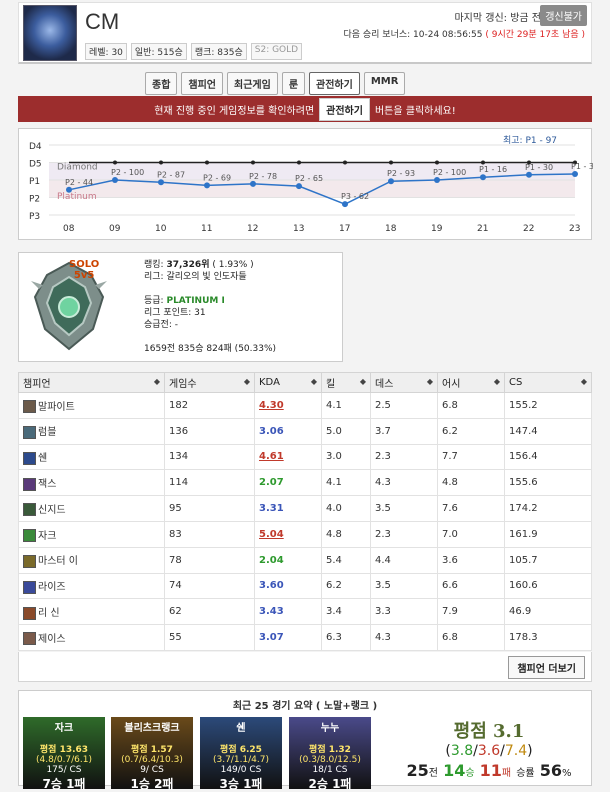  I want to click on bonus-remaining: ( 9시간 29분 17초 남음 ), so click(535, 35).